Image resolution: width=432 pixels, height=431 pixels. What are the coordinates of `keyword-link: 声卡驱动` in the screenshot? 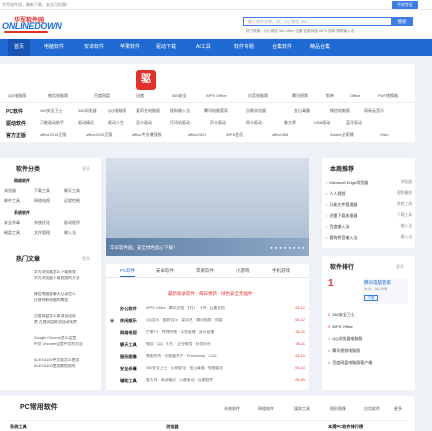 It's located at (218, 123).